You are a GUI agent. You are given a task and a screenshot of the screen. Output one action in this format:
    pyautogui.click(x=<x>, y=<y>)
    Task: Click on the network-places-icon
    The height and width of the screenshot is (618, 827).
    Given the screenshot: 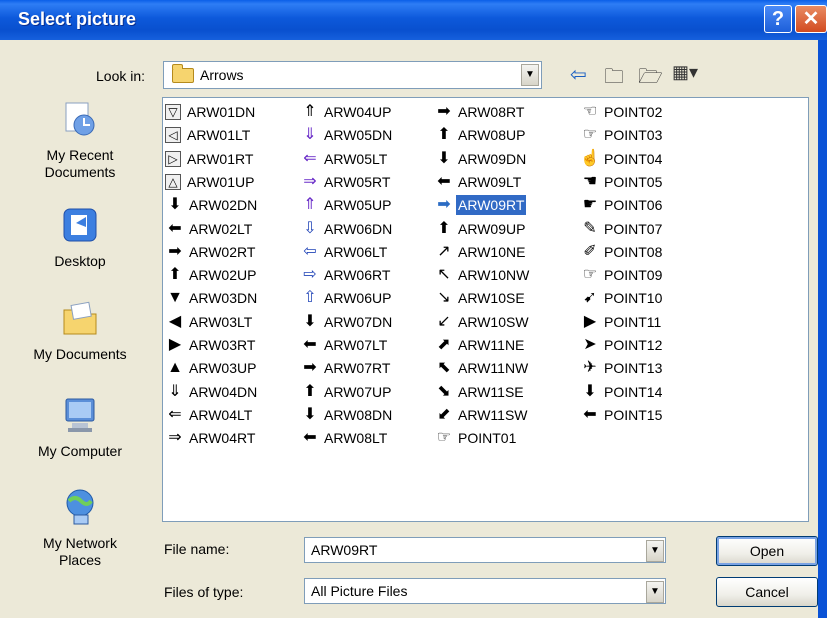 What is the action you would take?
    pyautogui.click(x=80, y=507)
    